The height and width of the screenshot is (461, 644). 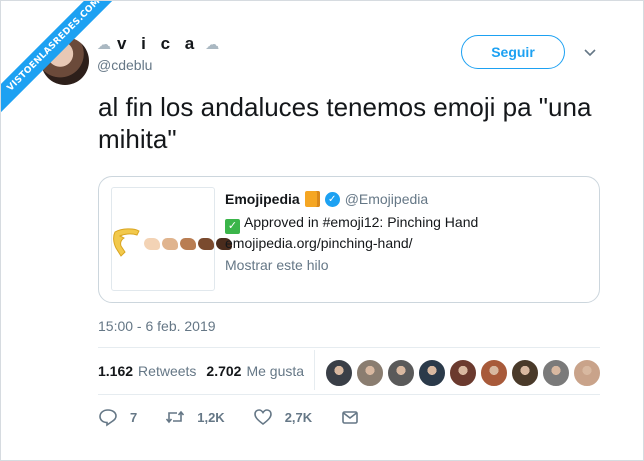 I want to click on quoted-author-handle: @Emojipedia, so click(x=386, y=199).